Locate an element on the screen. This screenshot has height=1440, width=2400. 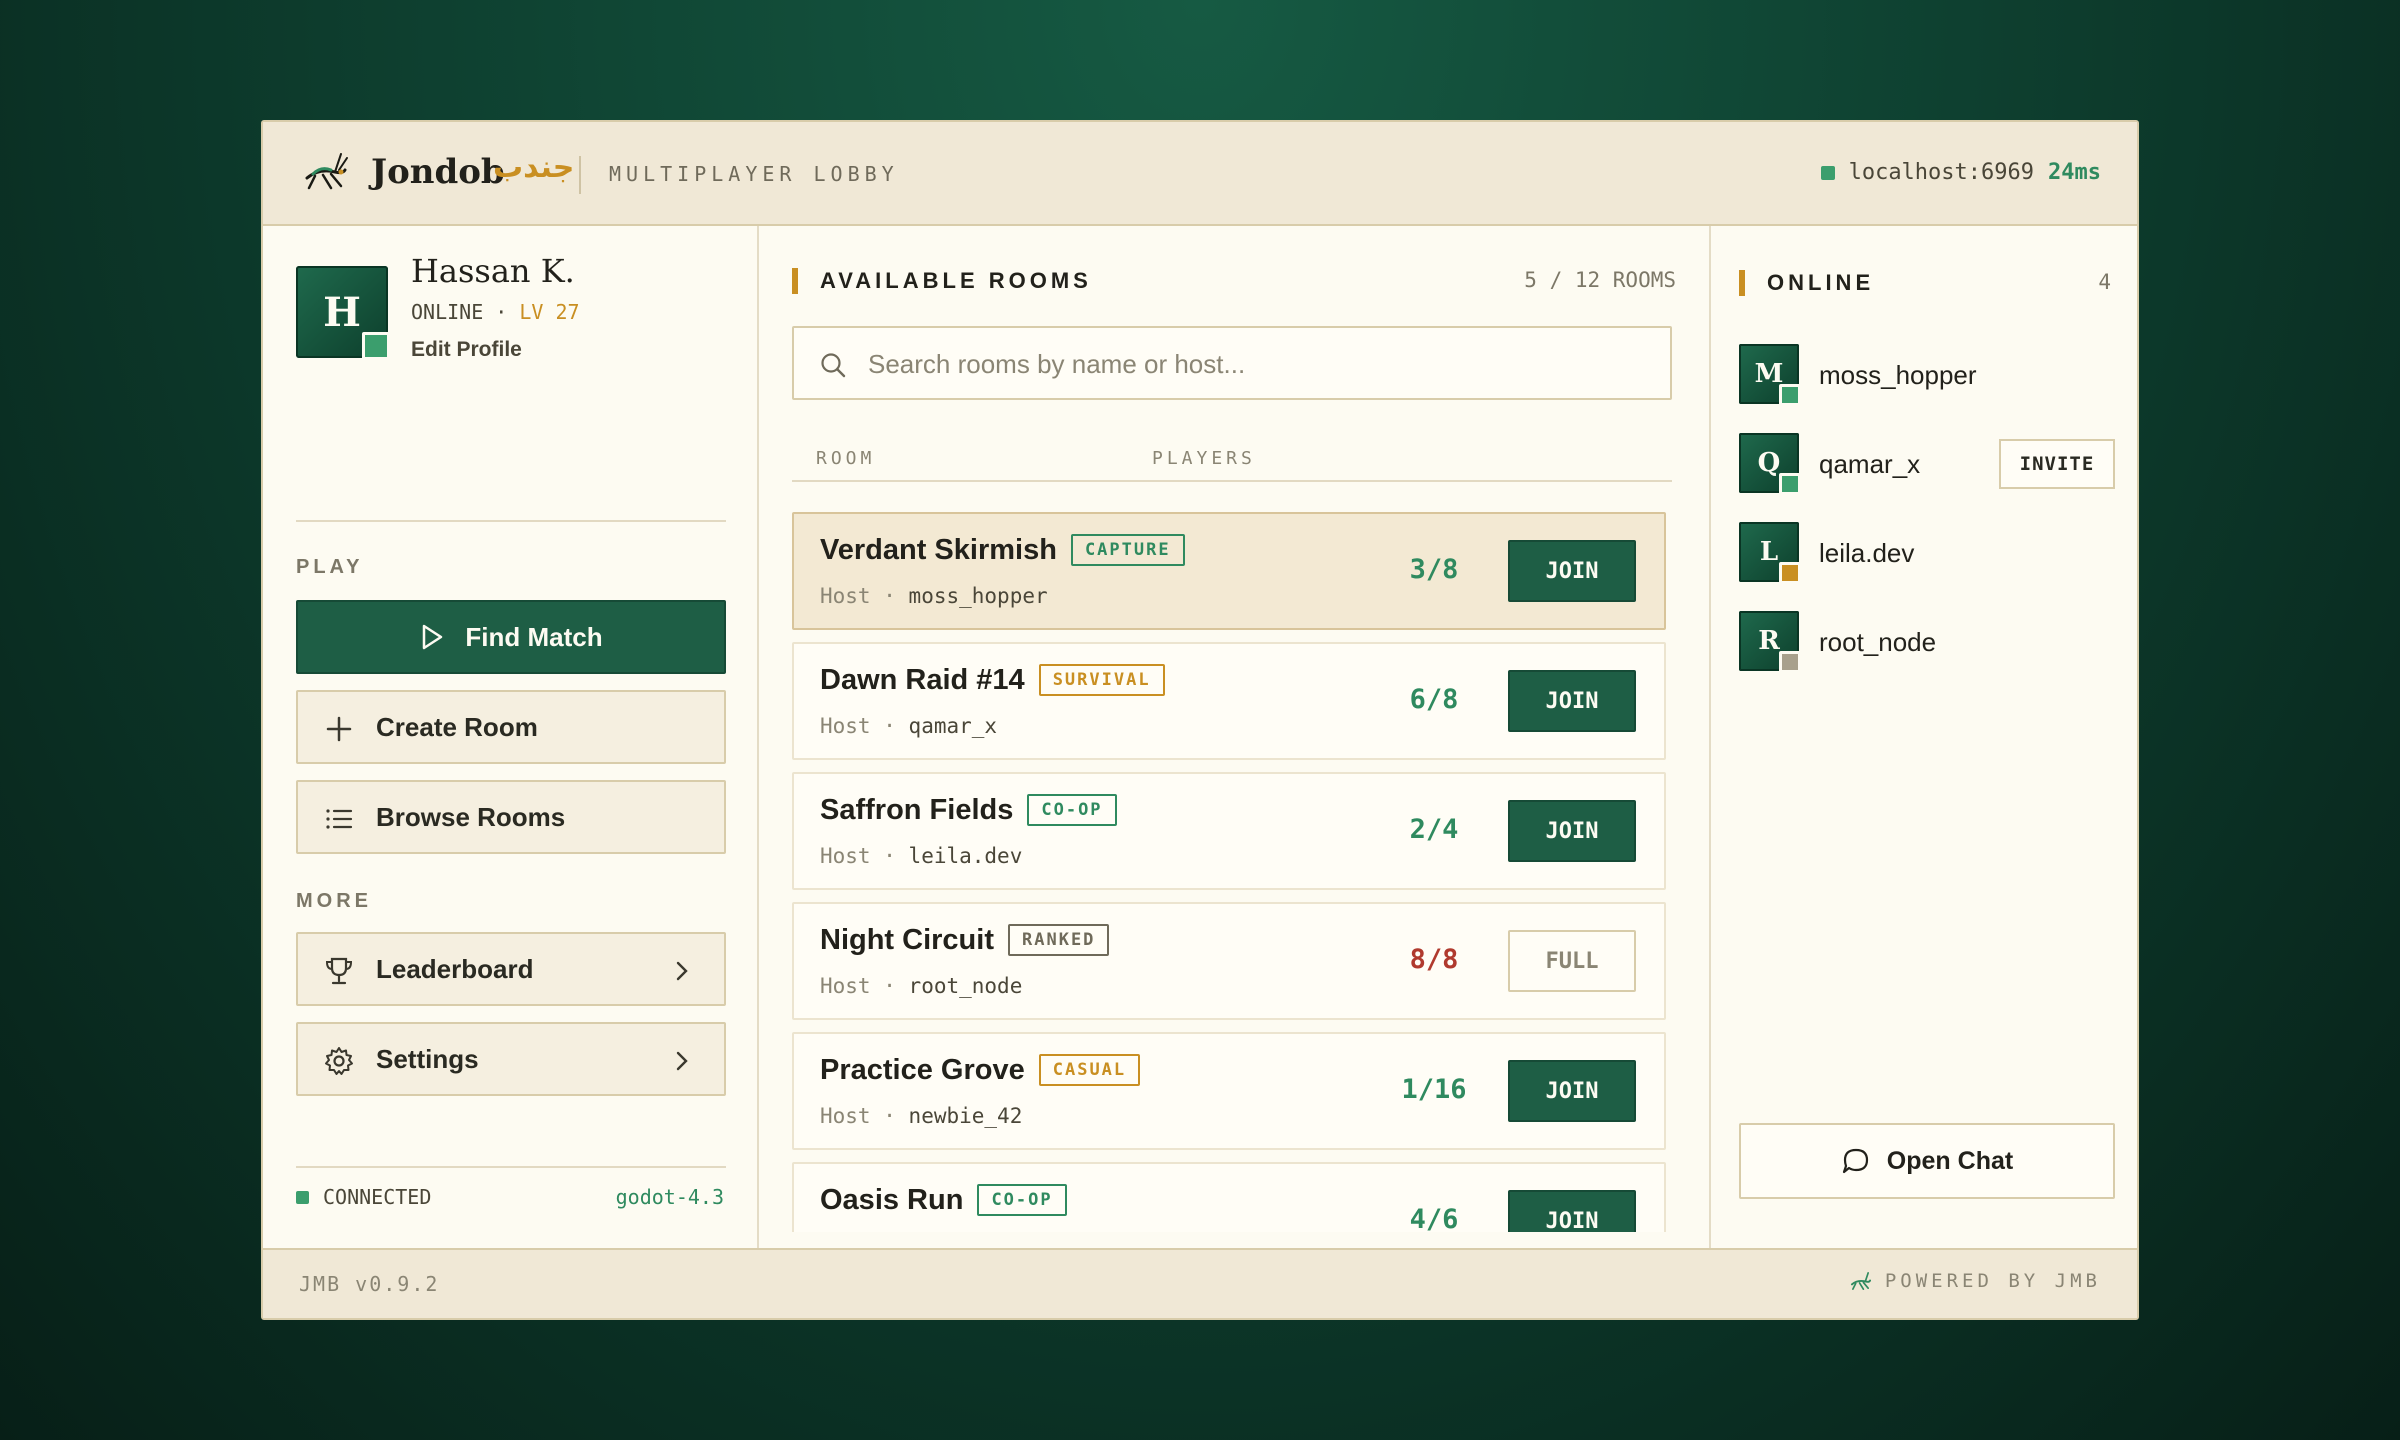
room-player-count: 6/8 is located at coordinates (1434, 699).